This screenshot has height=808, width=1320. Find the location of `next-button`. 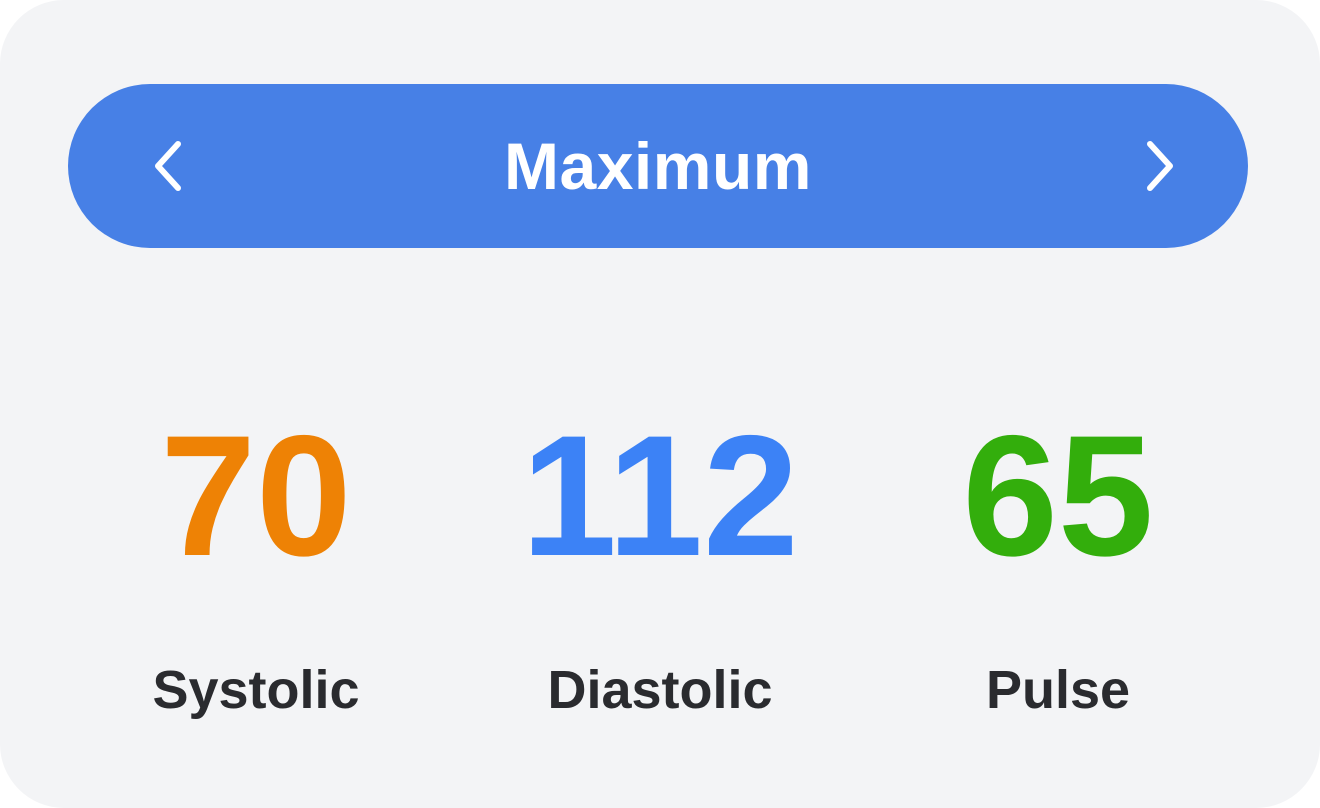

next-button is located at coordinates (1158, 166).